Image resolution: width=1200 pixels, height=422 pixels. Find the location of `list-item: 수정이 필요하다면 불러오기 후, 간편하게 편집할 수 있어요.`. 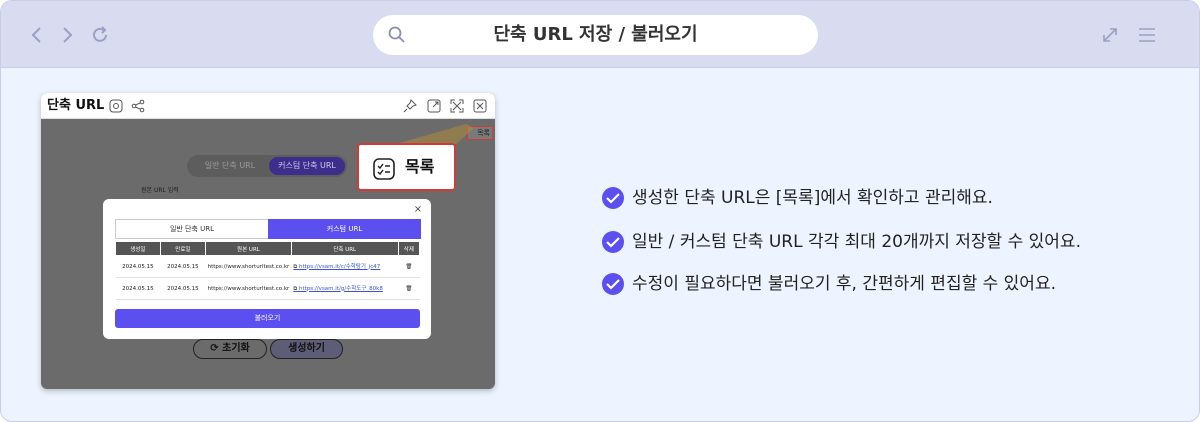

list-item: 수정이 필요하다면 불러오기 후, 간편하게 편집할 수 있어요. is located at coordinates (882, 284).